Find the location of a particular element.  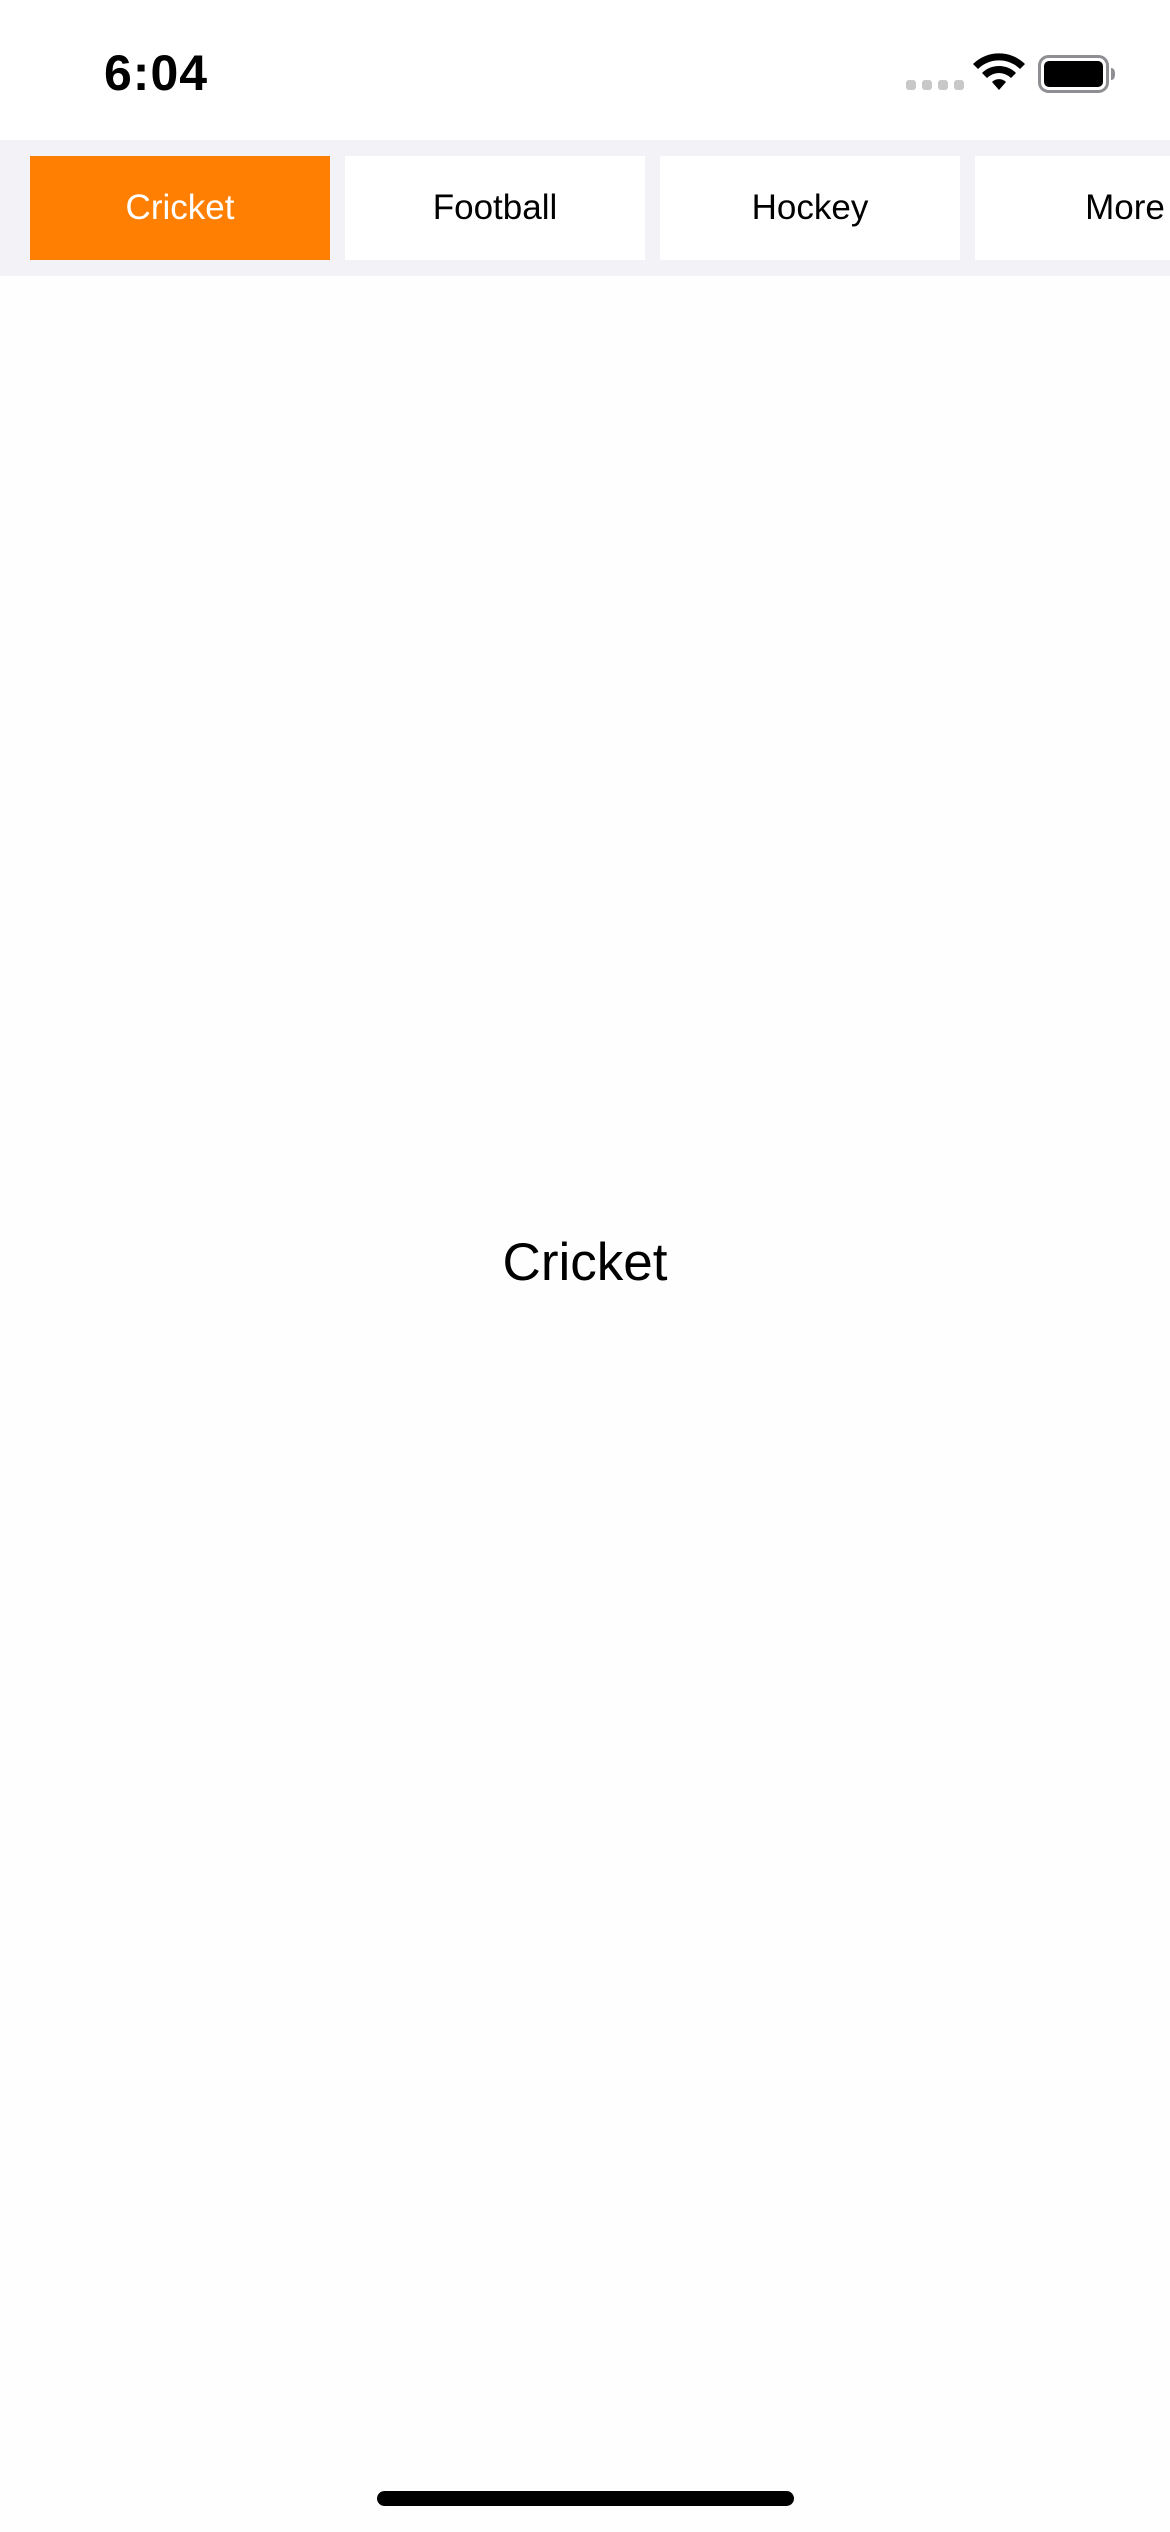

home-indicator is located at coordinates (585, 2498).